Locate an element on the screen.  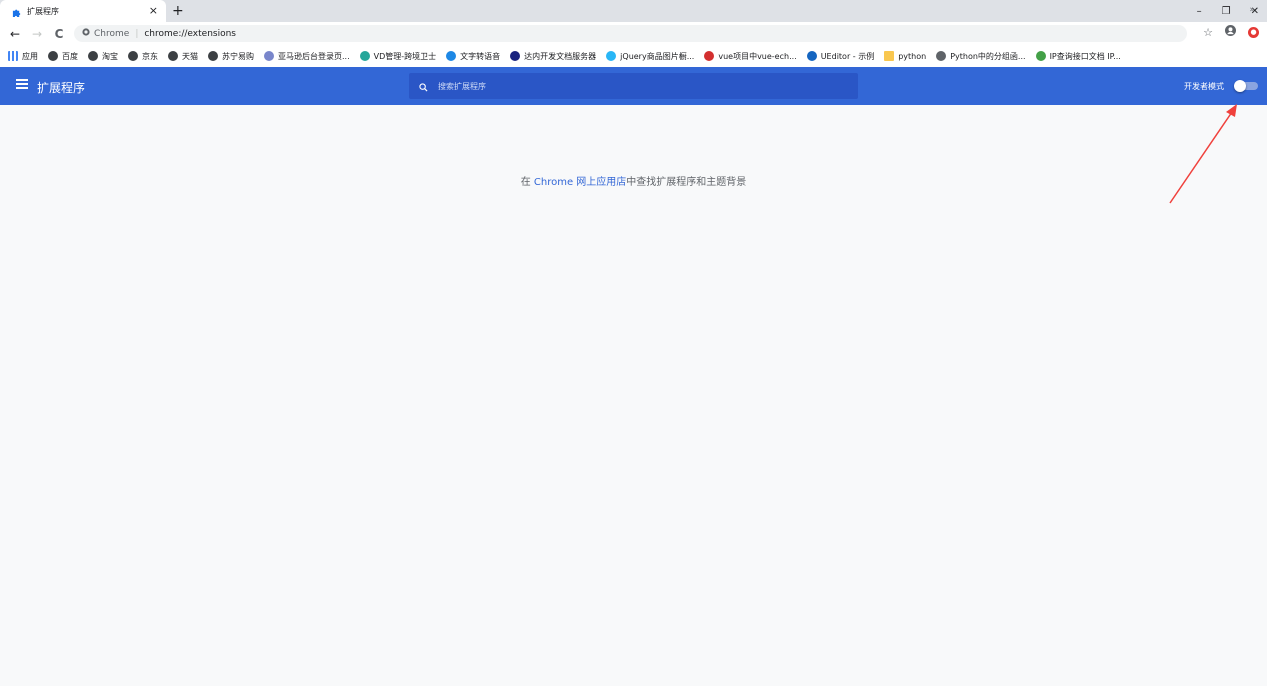
url-text: chrome://extensions is located at coordinates (190, 34).